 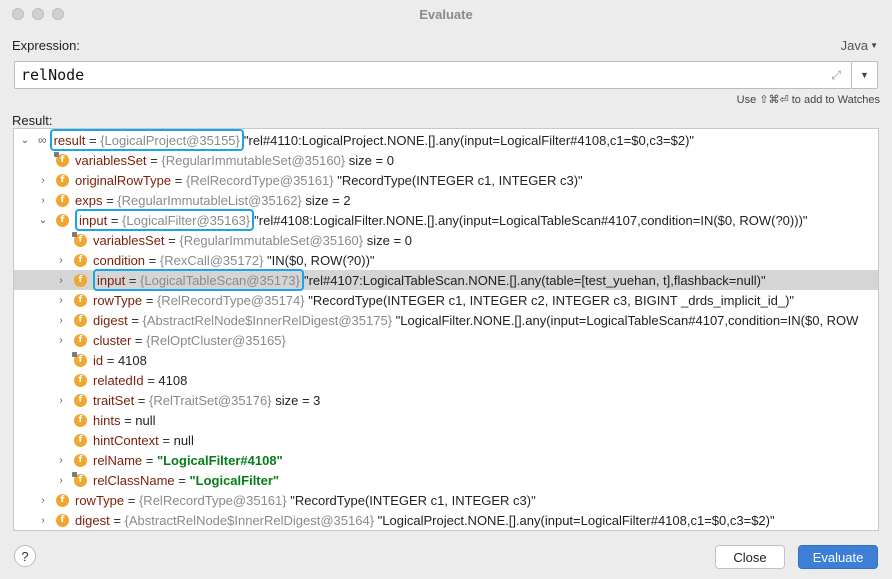 I want to click on language-select: Java ▼, so click(x=859, y=45).